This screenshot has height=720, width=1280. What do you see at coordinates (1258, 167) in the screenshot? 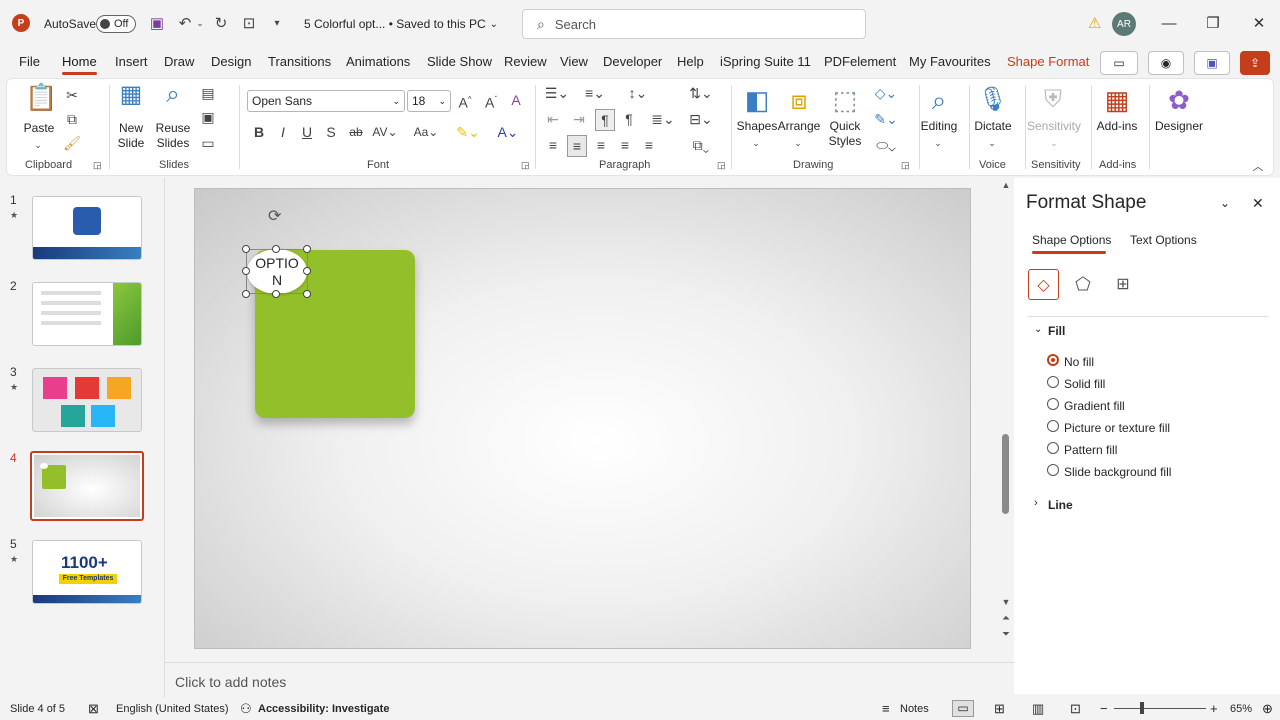
I see `collapse-ribbon-icon: ︿` at bounding box center [1258, 167].